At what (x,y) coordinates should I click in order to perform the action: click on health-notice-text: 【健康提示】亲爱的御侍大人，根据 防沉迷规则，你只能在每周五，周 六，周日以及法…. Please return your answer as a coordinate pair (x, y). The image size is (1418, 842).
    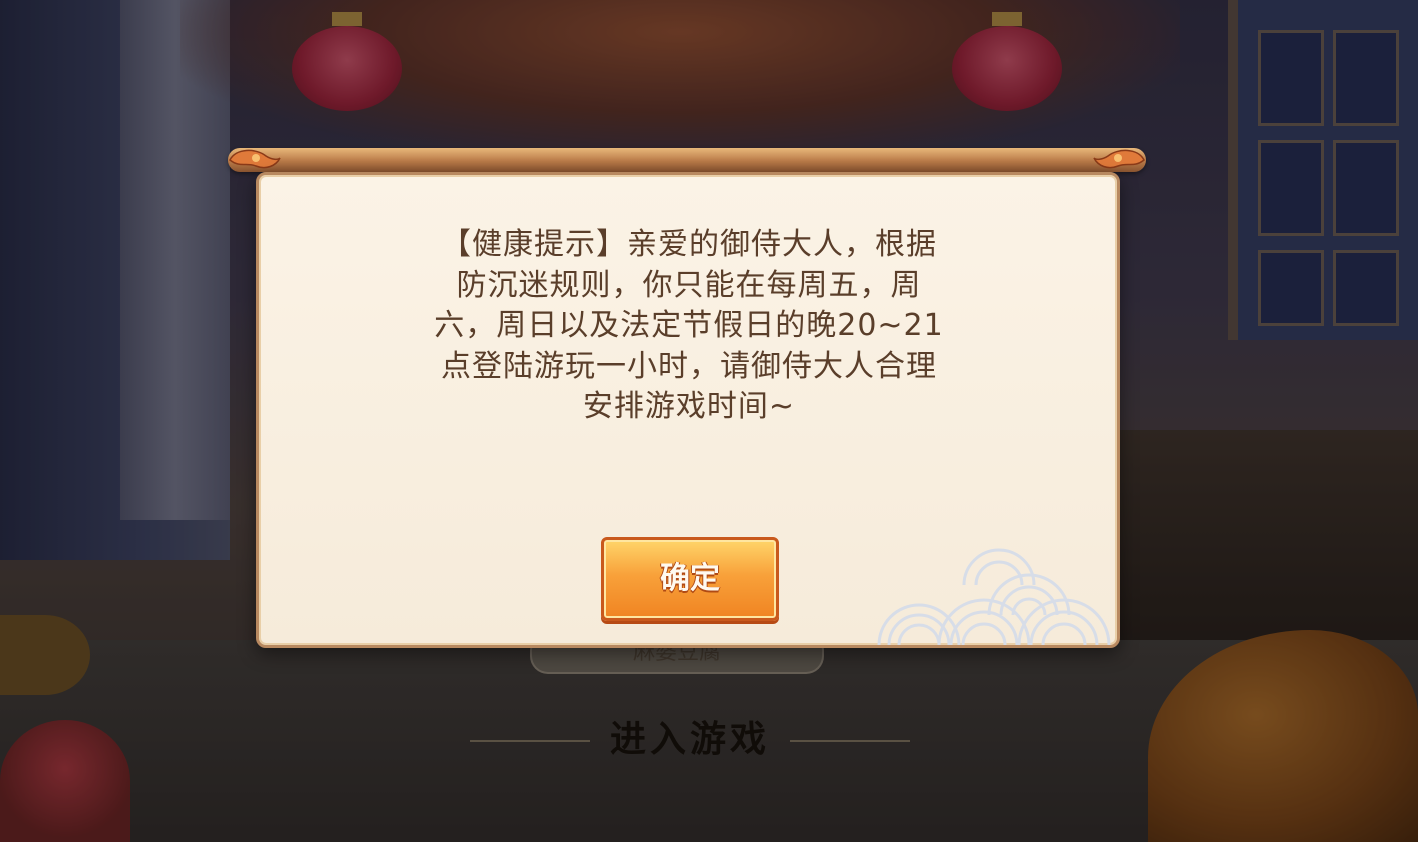
    Looking at the image, I should click on (689, 326).